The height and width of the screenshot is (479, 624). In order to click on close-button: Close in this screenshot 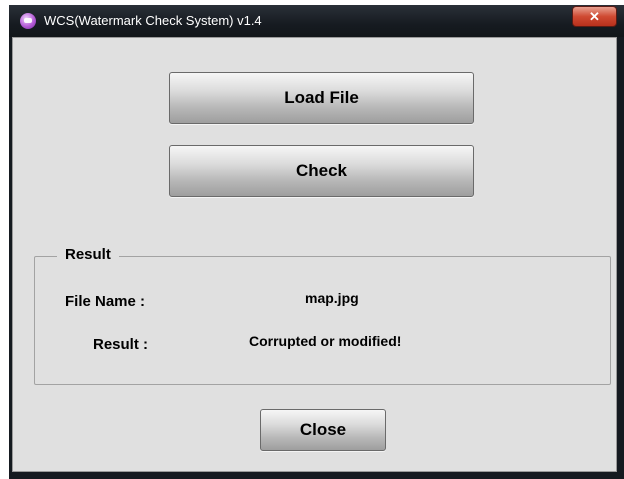, I will do `click(323, 430)`.